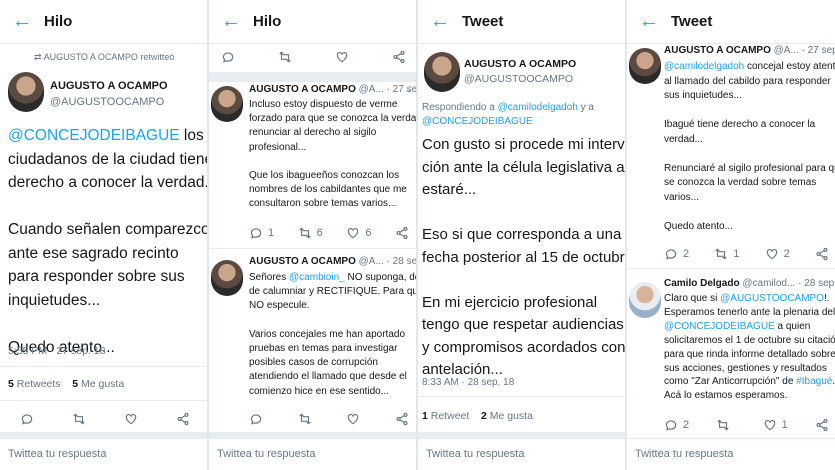 The height and width of the screenshot is (470, 835). I want to click on screen-title: Hilo, so click(267, 21).